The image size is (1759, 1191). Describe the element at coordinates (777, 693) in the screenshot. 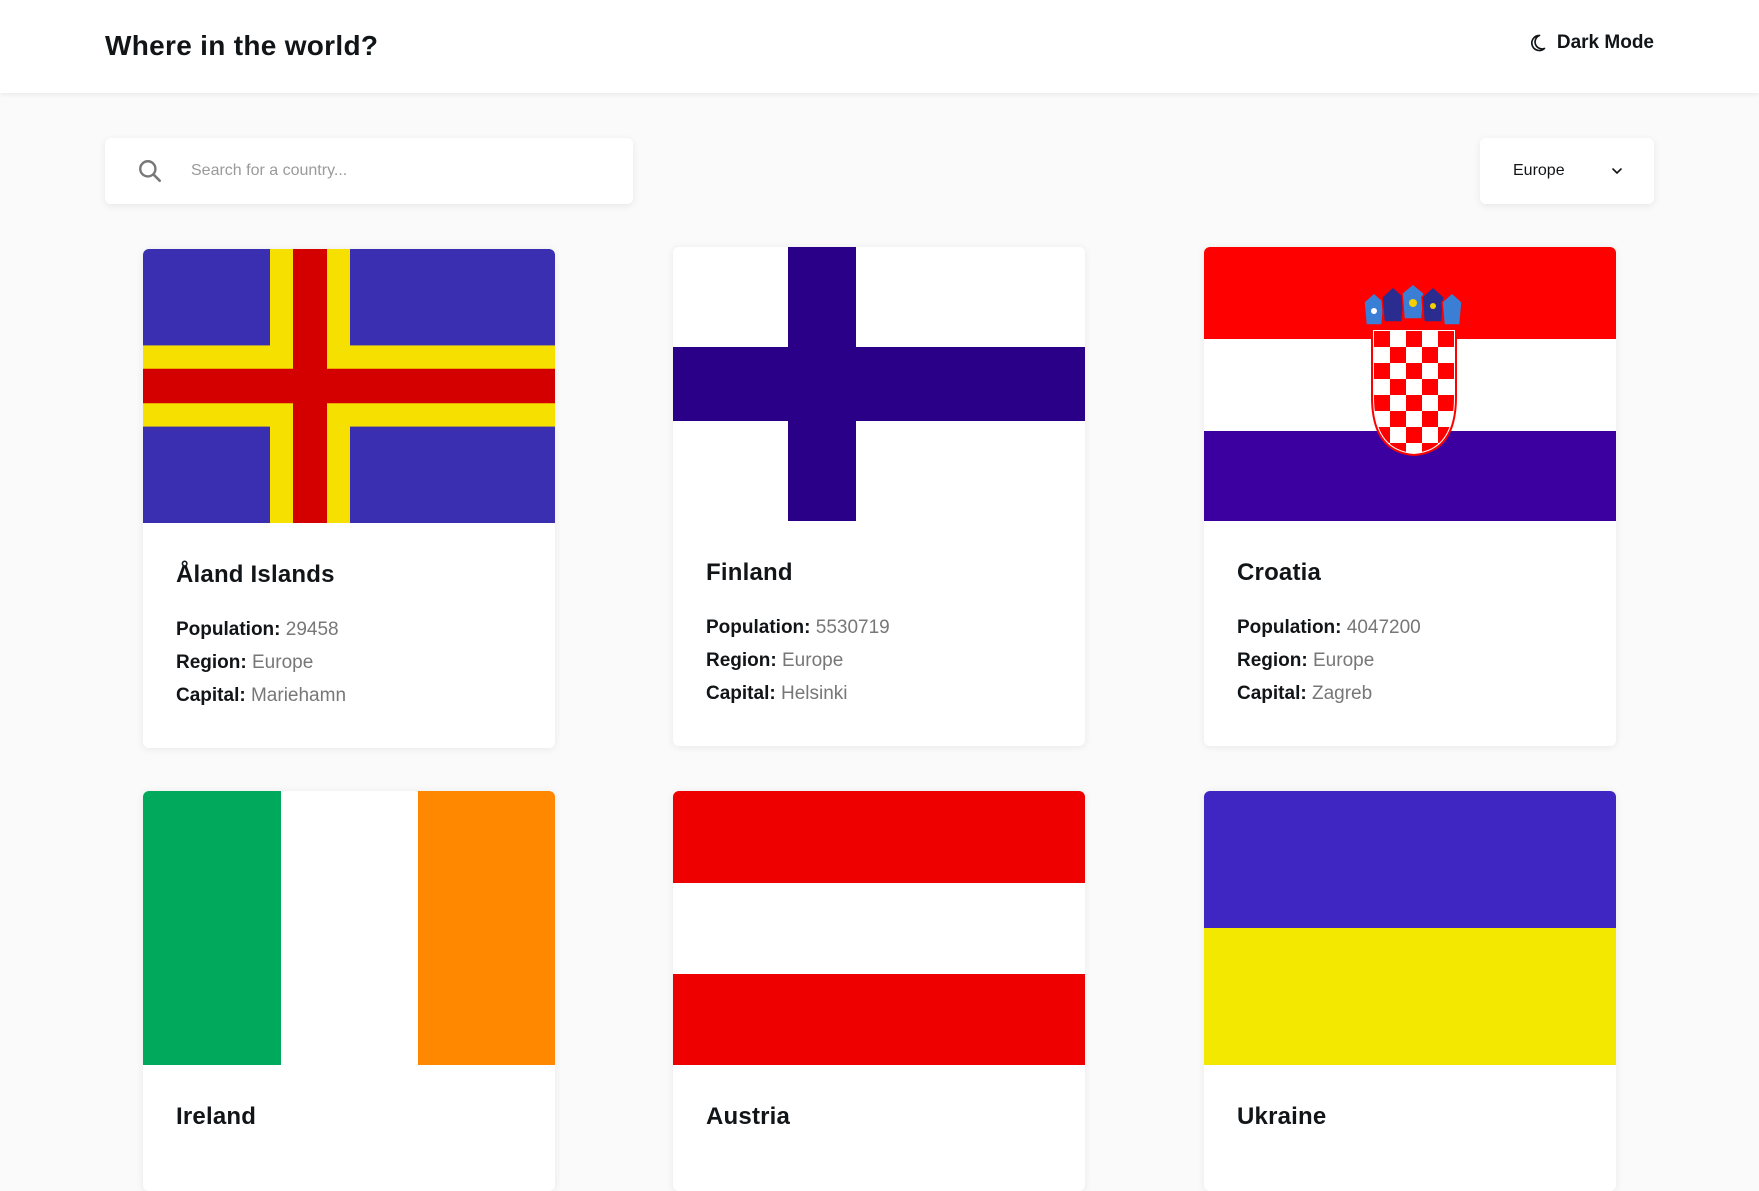

I see `country-capital: Capital: Helsinki` at that location.